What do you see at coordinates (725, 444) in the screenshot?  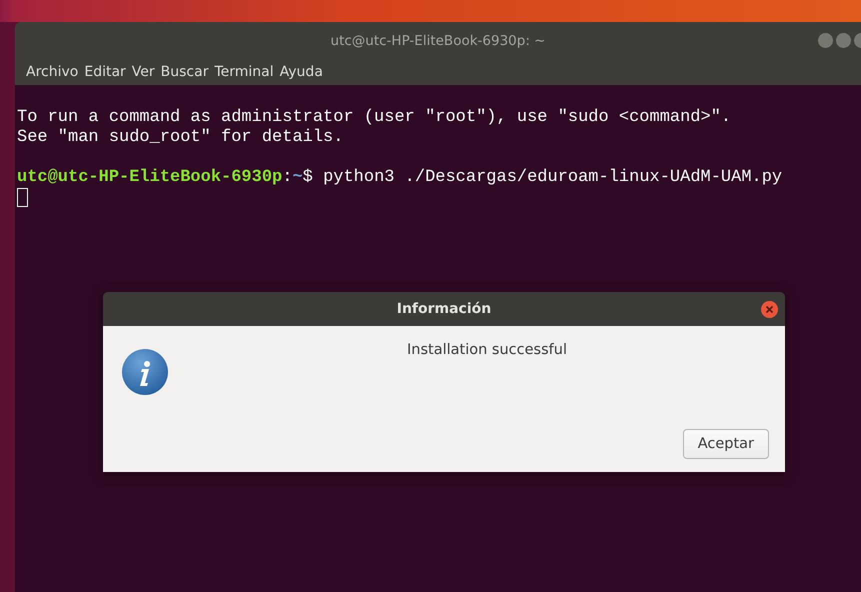 I see `accept-button: Aceptar` at bounding box center [725, 444].